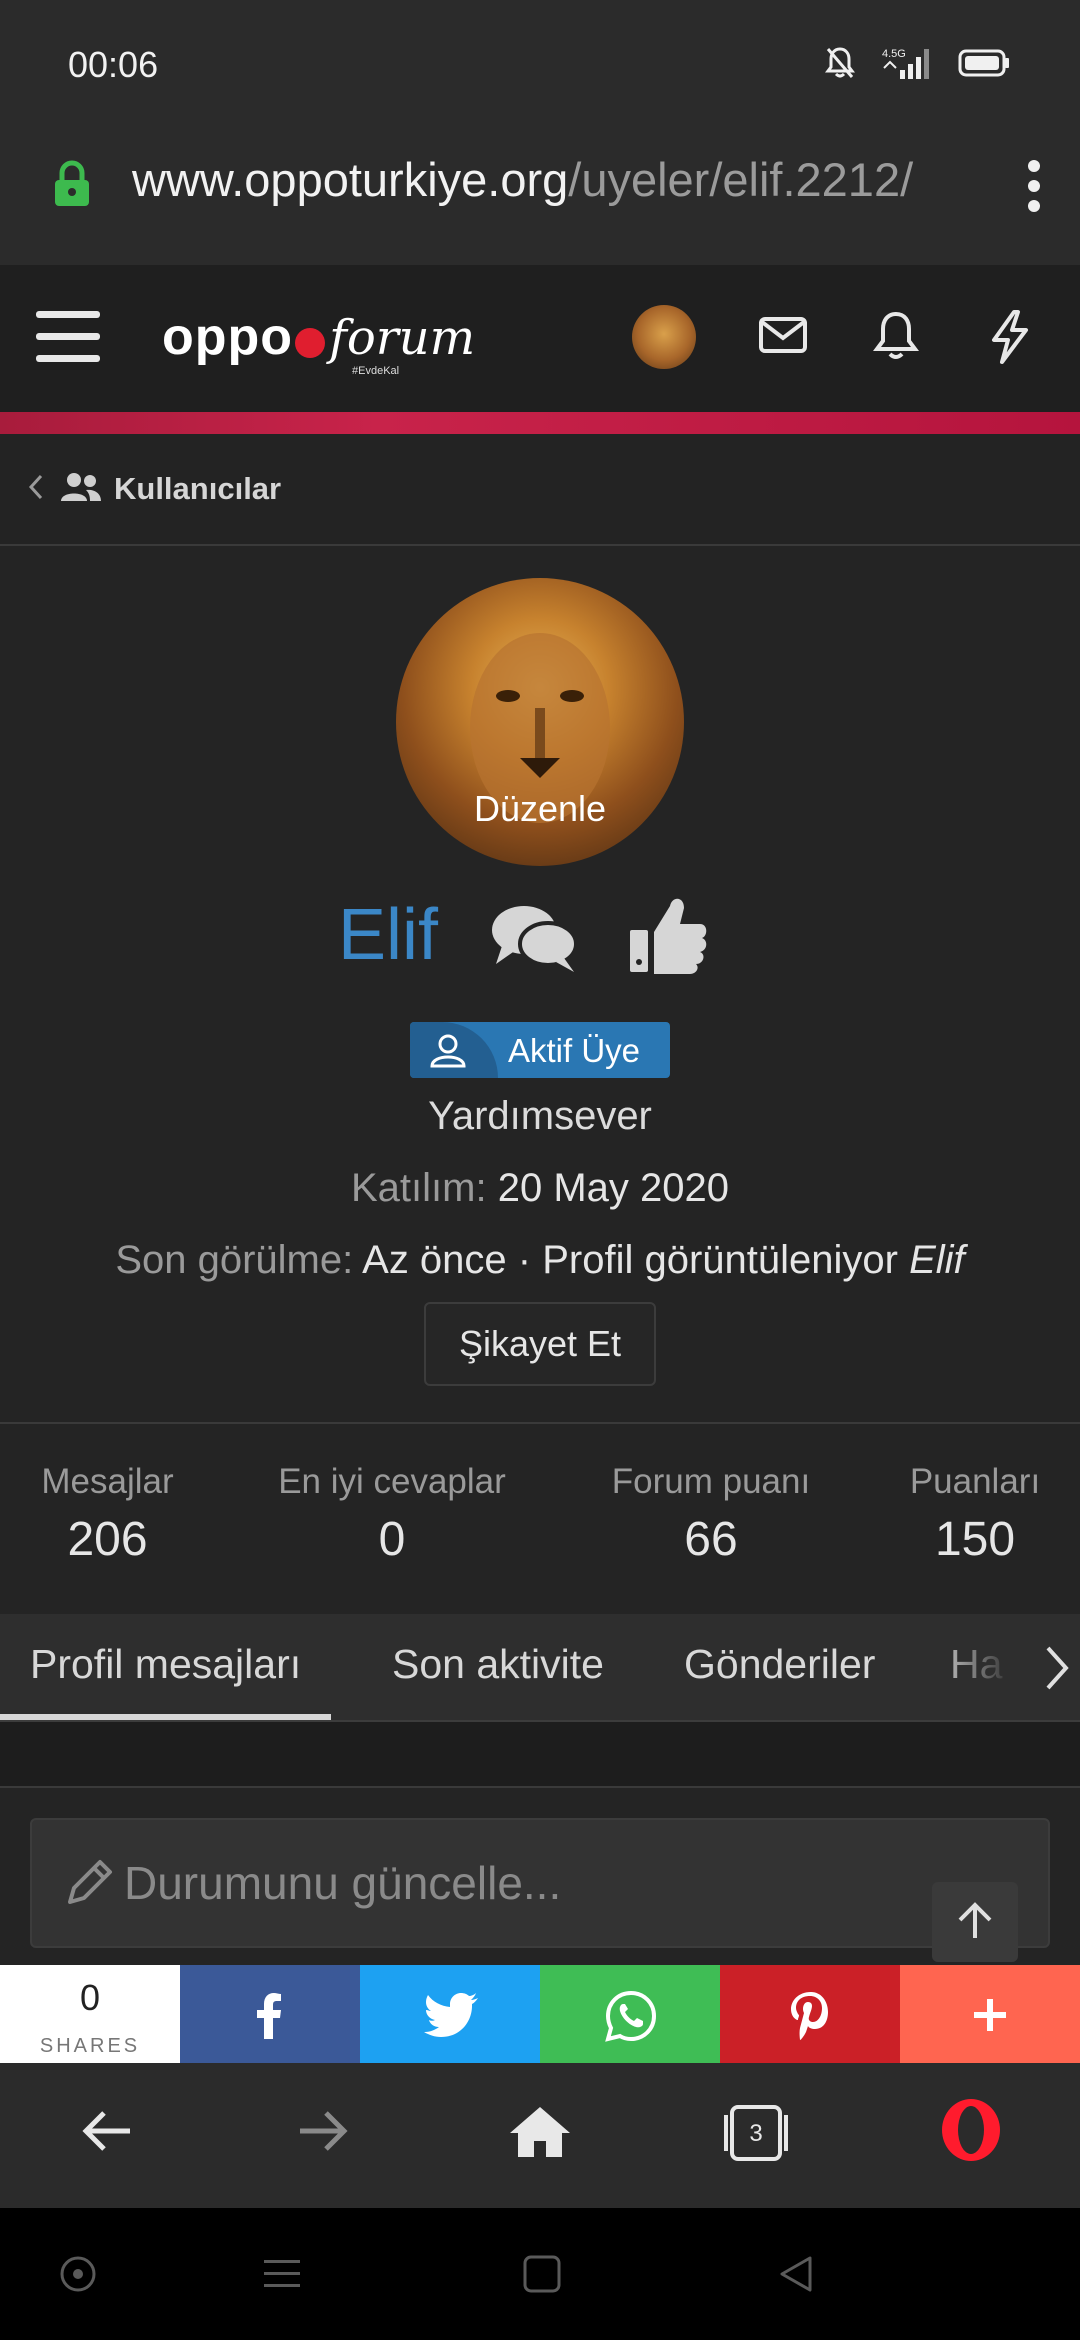 The width and height of the screenshot is (1080, 2340). I want to click on opera-menu-icon, so click(971, 2132).